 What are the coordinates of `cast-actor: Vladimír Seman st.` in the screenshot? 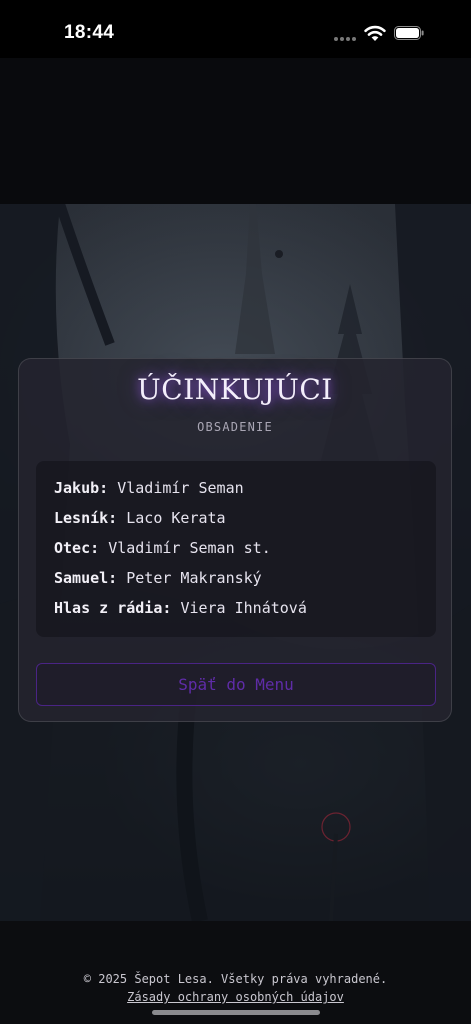 It's located at (189, 548).